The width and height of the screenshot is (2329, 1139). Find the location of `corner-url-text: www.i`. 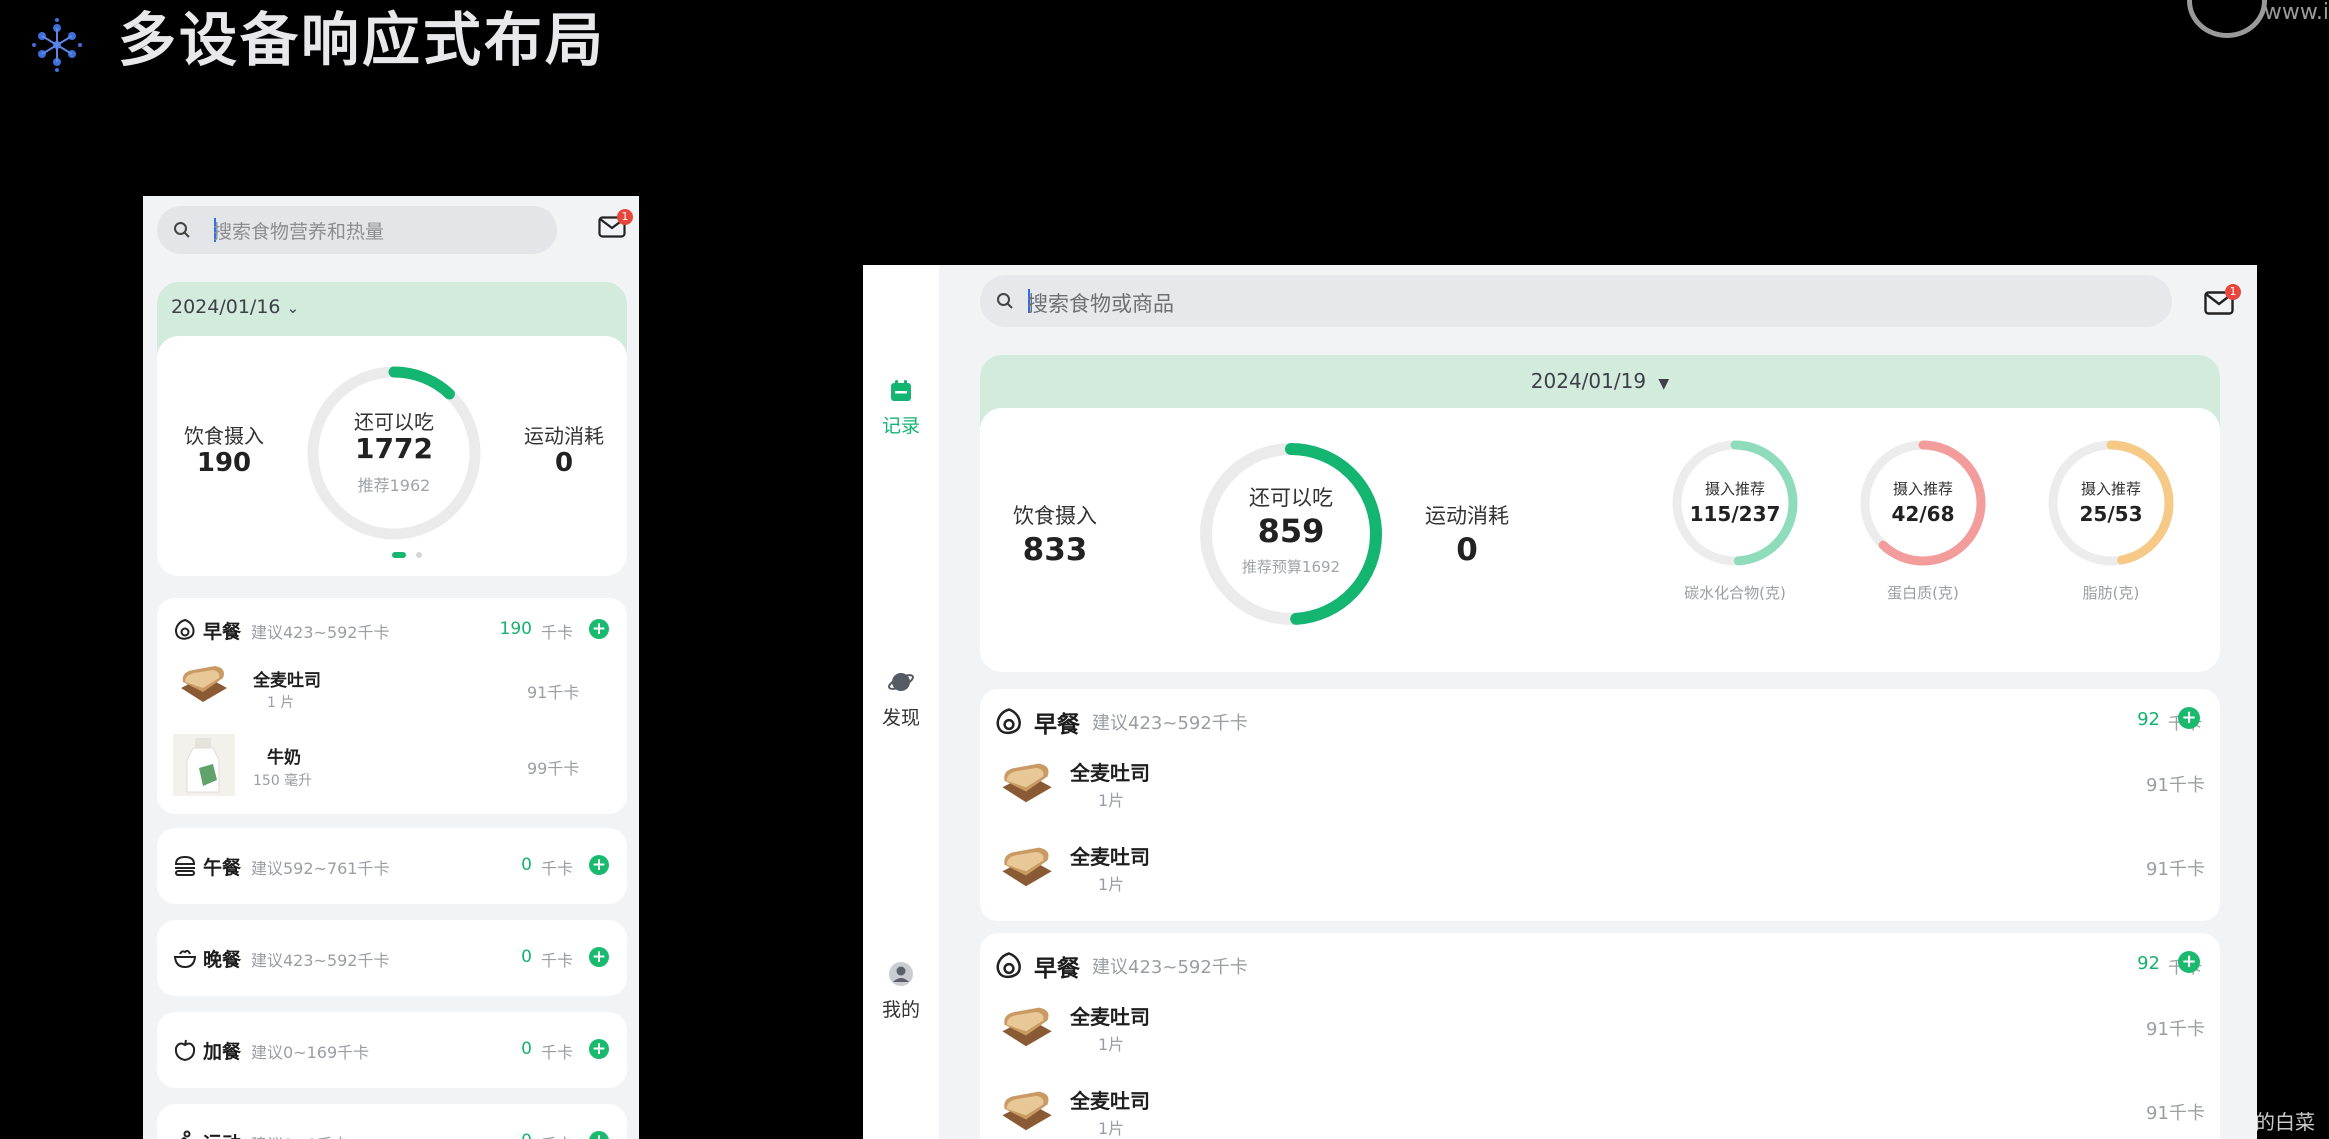

corner-url-text: www.i is located at coordinates (2296, 12).